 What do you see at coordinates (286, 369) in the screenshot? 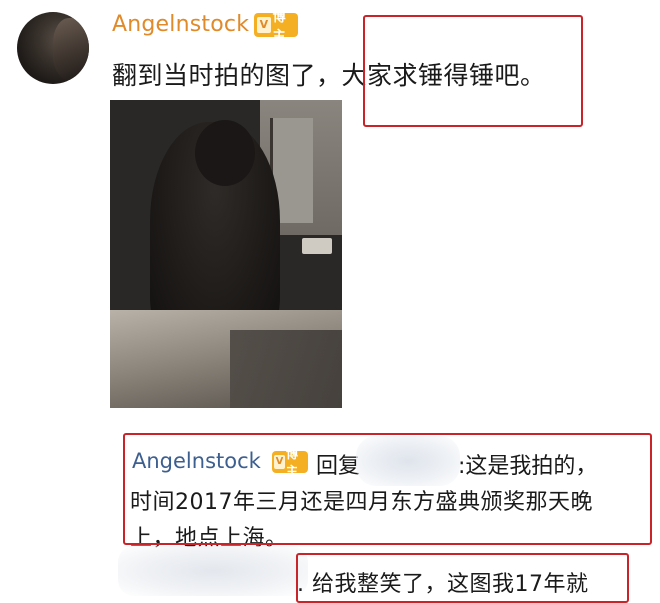
I see `photo-shadow` at bounding box center [286, 369].